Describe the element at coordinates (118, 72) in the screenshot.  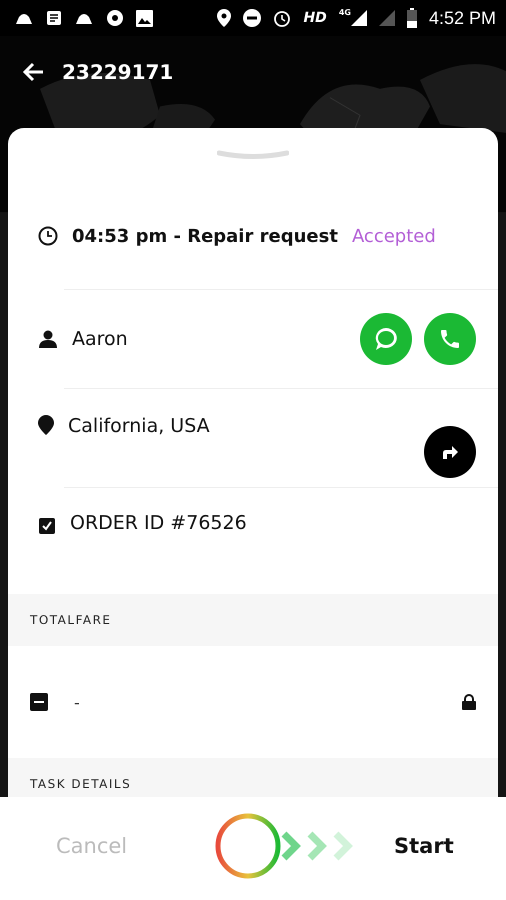
I see `page-title: 23229171` at that location.